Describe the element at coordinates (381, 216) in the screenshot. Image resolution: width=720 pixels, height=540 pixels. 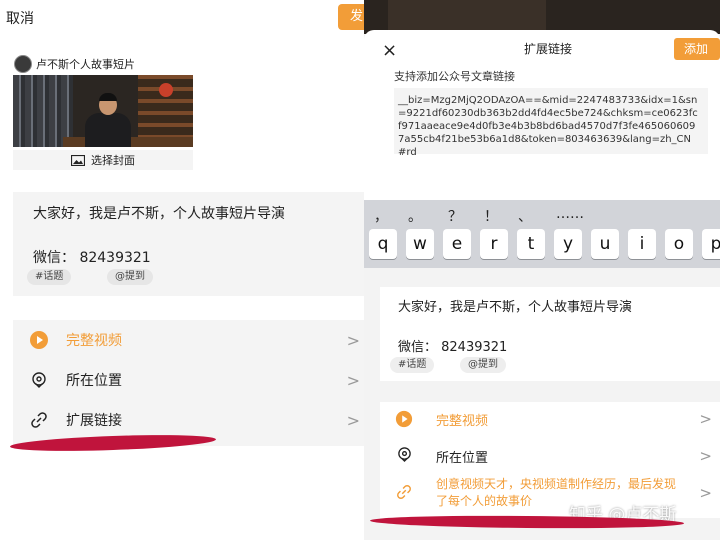
I see `key-comma: ，` at that location.